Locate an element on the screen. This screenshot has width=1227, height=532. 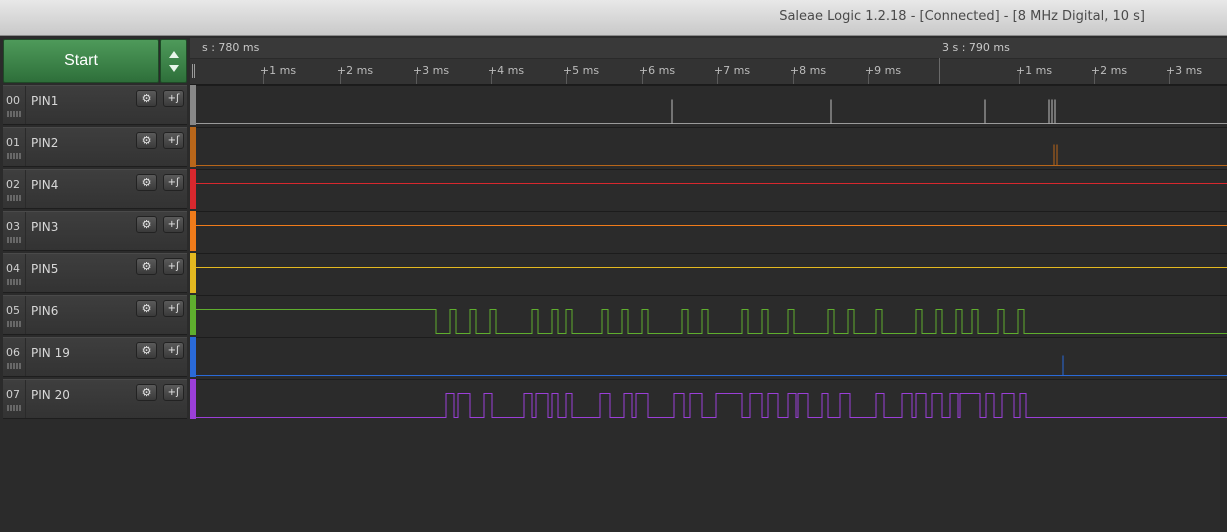
timeline-handle is located at coordinates (193, 71).